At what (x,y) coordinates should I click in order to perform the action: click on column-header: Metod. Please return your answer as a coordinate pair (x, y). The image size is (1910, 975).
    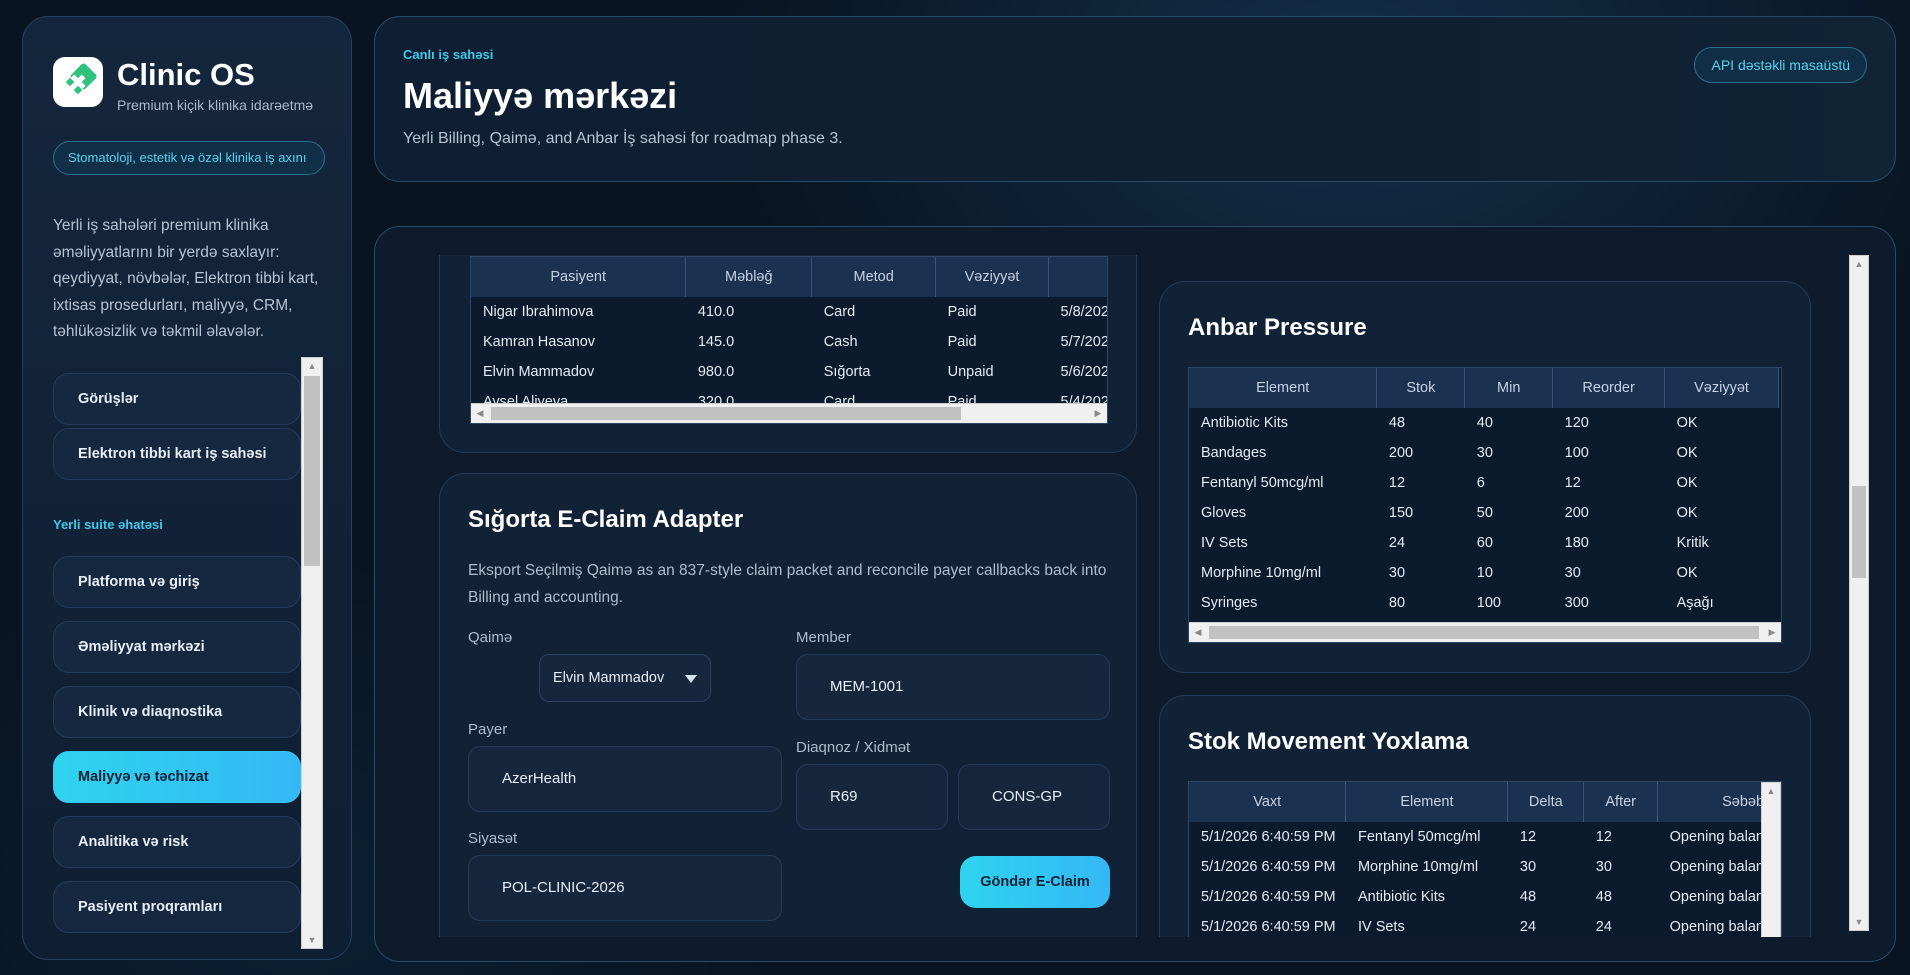
    Looking at the image, I should click on (874, 277).